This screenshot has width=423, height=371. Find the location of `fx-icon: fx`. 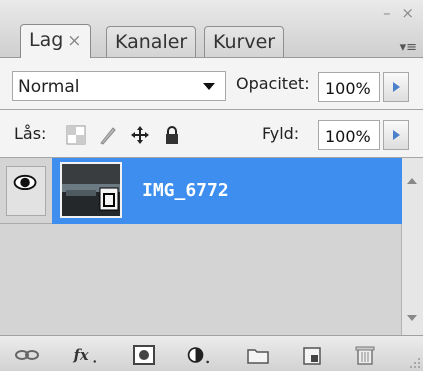

fx-icon: fx is located at coordinates (85, 355).